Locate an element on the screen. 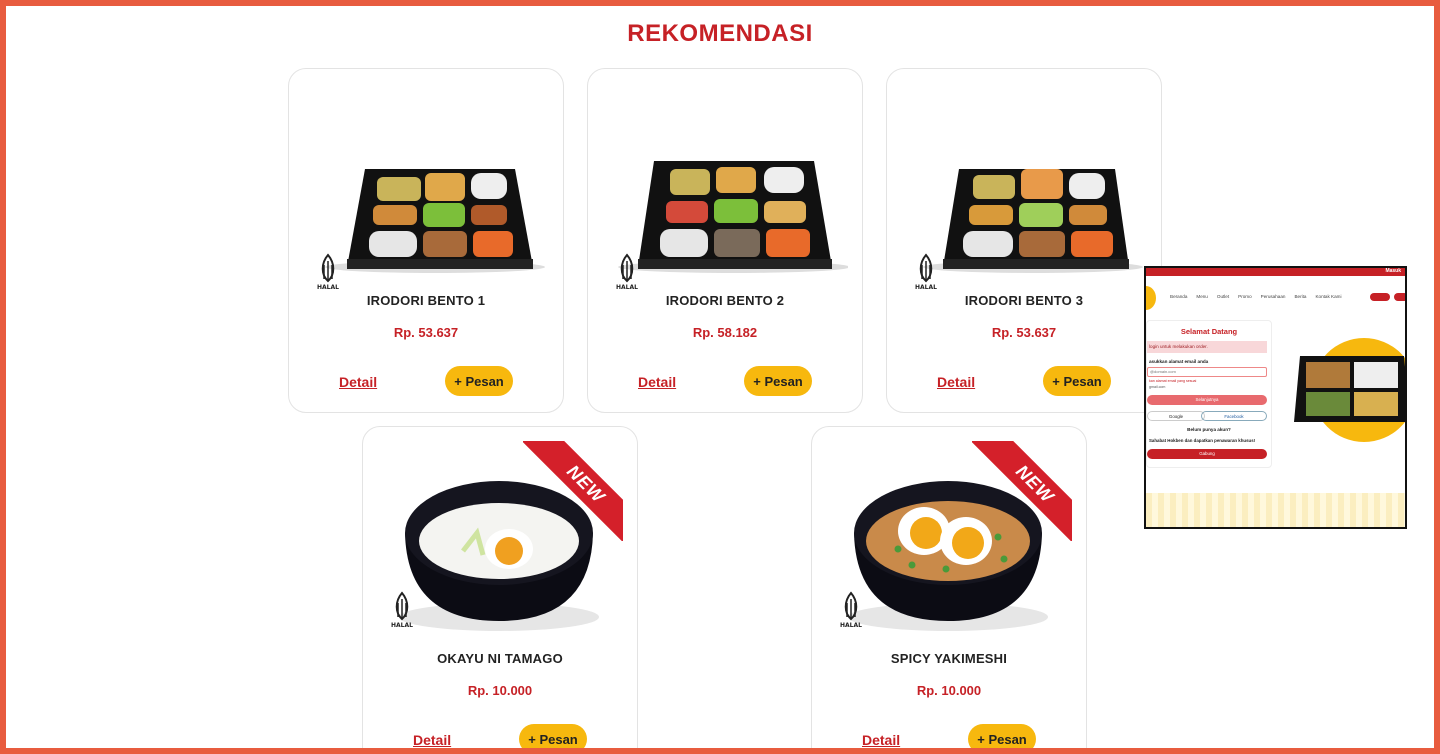 The image size is (1440, 754). preview-logo is located at coordinates (1151, 298).